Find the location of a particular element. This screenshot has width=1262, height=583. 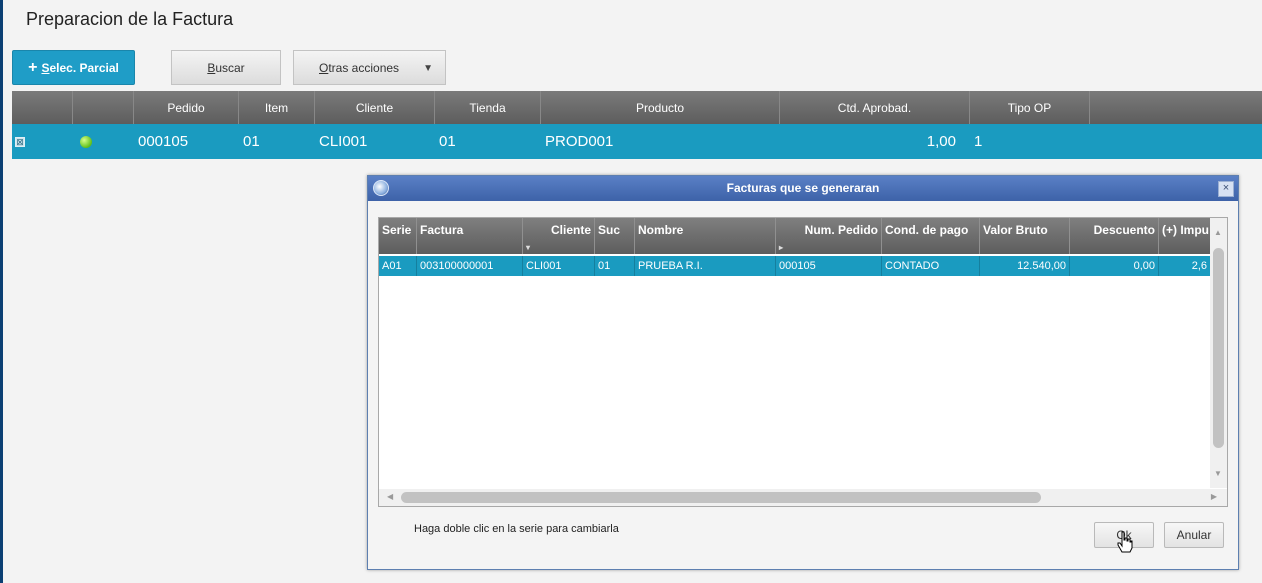

col-header-nombre: Nombre is located at coordinates (705, 236).